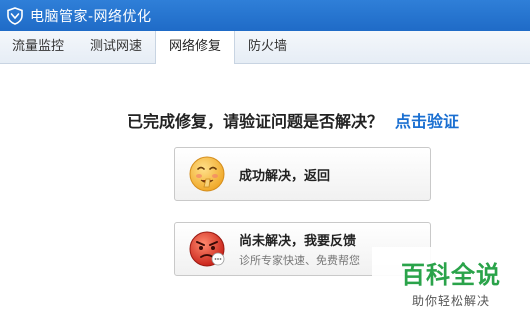  What do you see at coordinates (255, 121) in the screenshot?
I see `question-text: 已完成修复，请验证问题是否解决？` at bounding box center [255, 121].